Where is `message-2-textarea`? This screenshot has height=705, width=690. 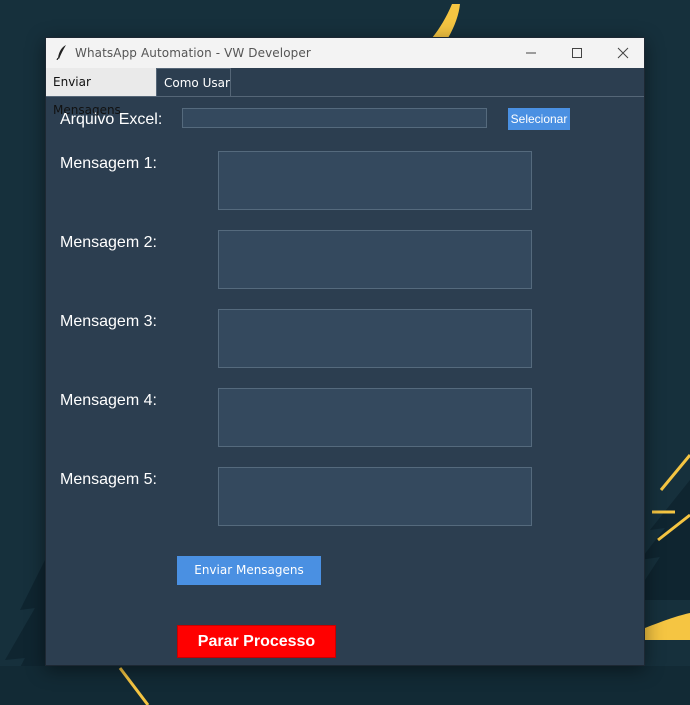 message-2-textarea is located at coordinates (375, 259).